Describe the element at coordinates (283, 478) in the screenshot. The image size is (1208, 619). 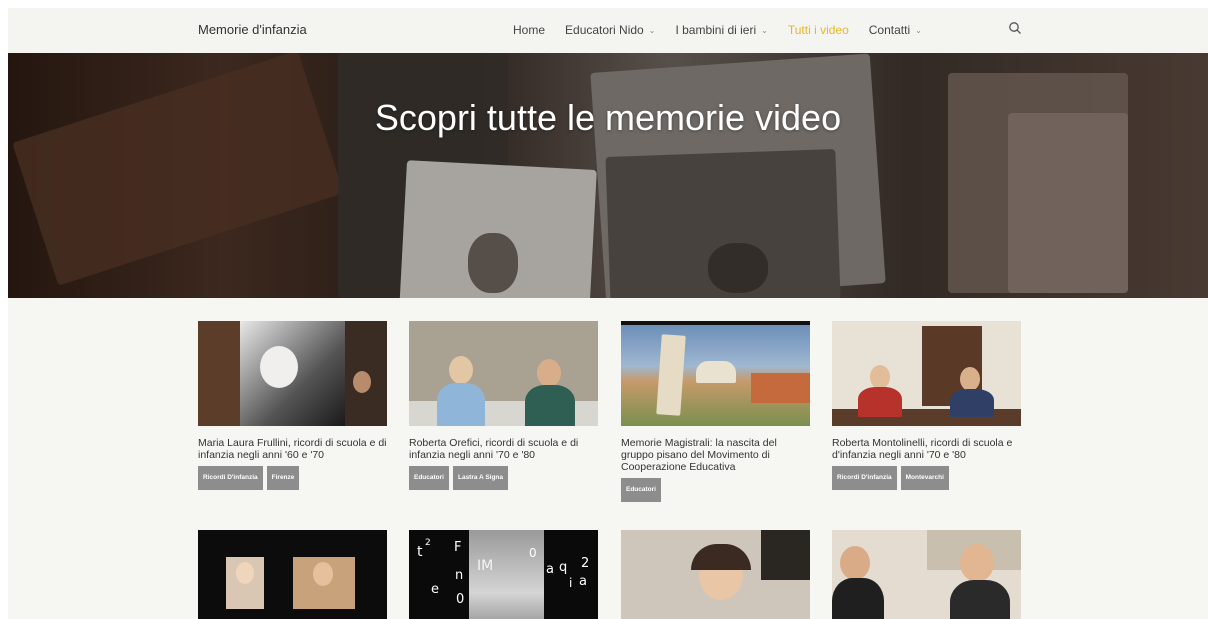
I see `tag: Firenze` at that location.